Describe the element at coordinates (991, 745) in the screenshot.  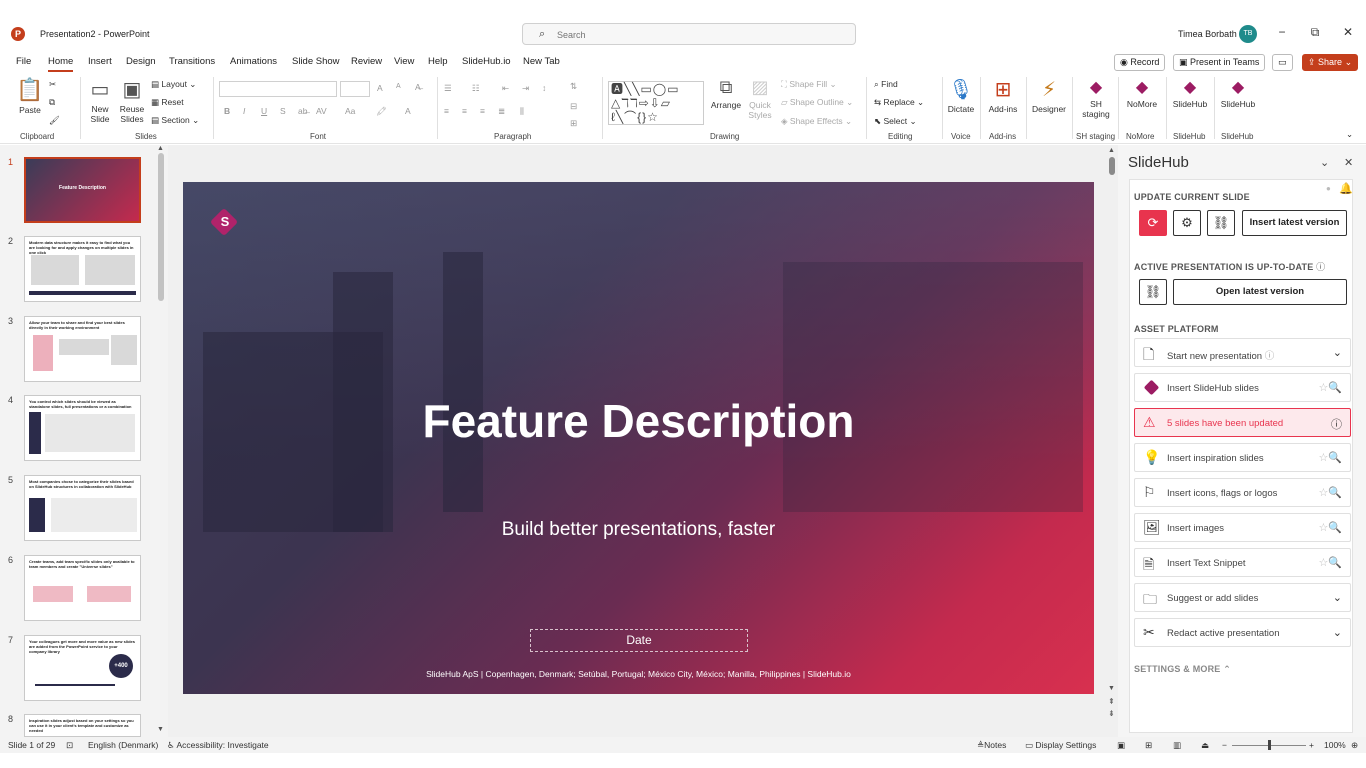
I see `notes-button: ≜Notes` at that location.